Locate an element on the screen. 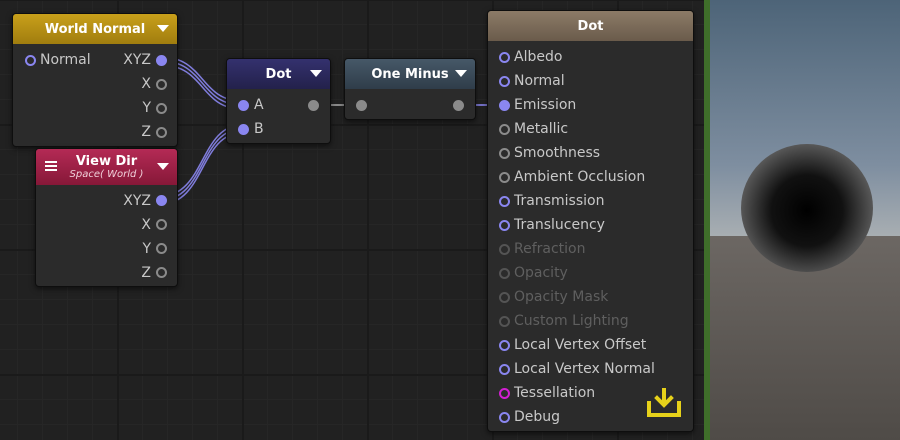  node-subtitle: Space( World ) is located at coordinates (106, 174).